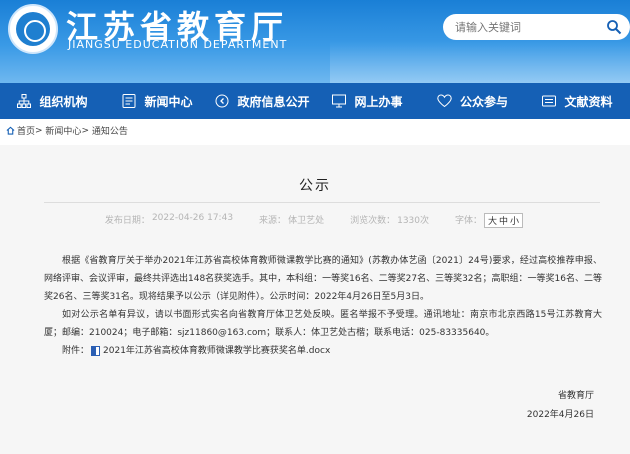 Image resolution: width=630 pixels, height=454 pixels. What do you see at coordinates (339, 101) in the screenshot?
I see `monitor-icon` at bounding box center [339, 101].